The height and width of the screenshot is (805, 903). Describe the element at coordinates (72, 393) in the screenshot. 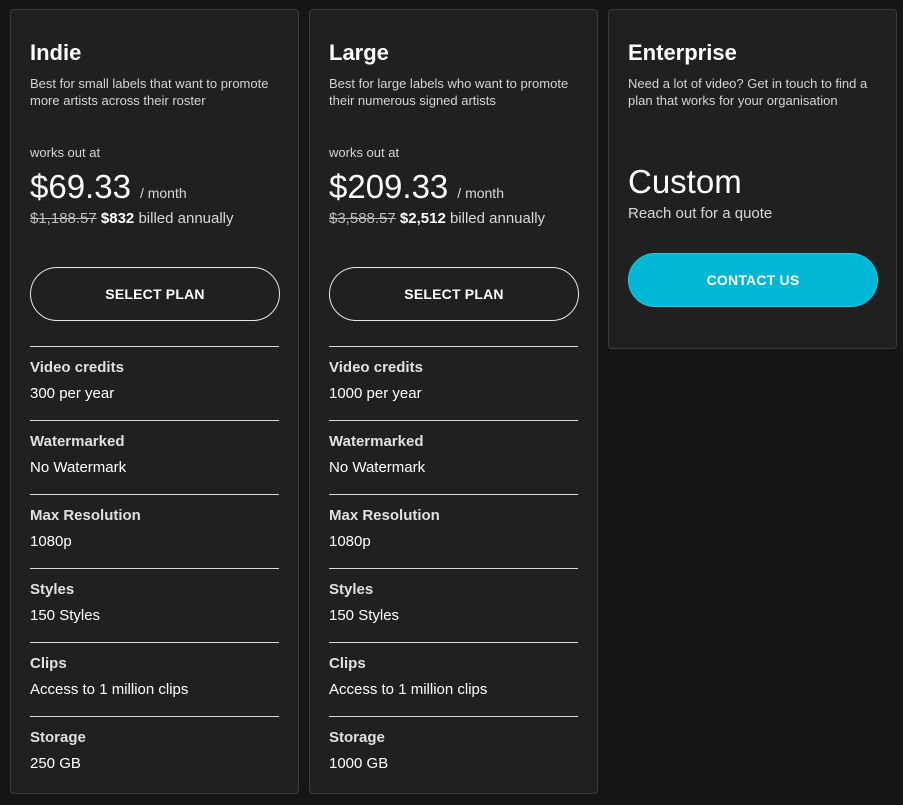

I see `feature-value: 300 per year` at that location.